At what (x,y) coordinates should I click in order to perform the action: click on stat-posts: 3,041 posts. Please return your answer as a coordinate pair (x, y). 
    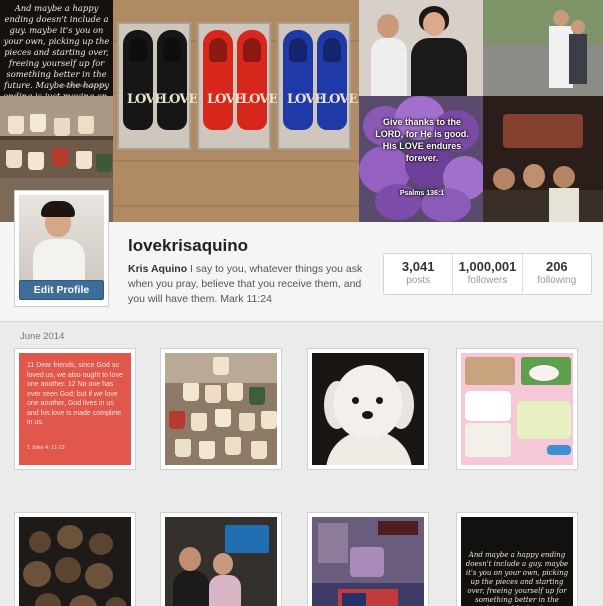
    Looking at the image, I should click on (419, 274).